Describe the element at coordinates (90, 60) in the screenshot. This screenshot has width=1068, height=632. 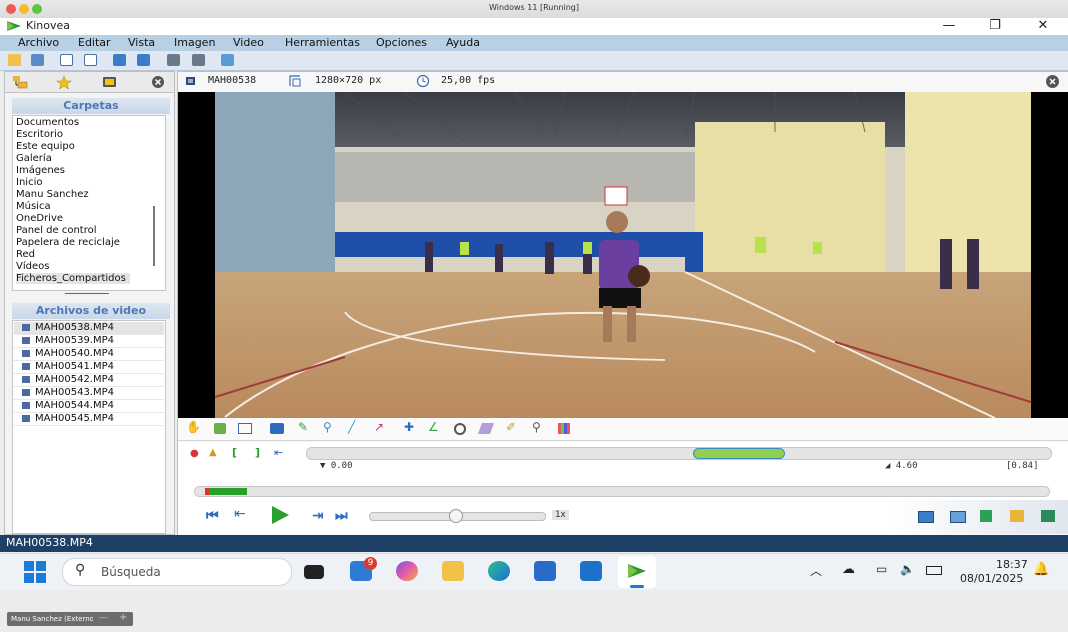
I see `dual-view-icon` at that location.